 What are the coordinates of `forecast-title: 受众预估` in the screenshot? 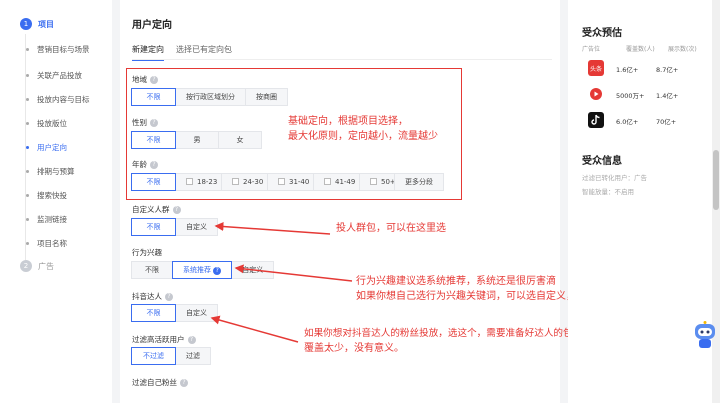 It's located at (602, 33).